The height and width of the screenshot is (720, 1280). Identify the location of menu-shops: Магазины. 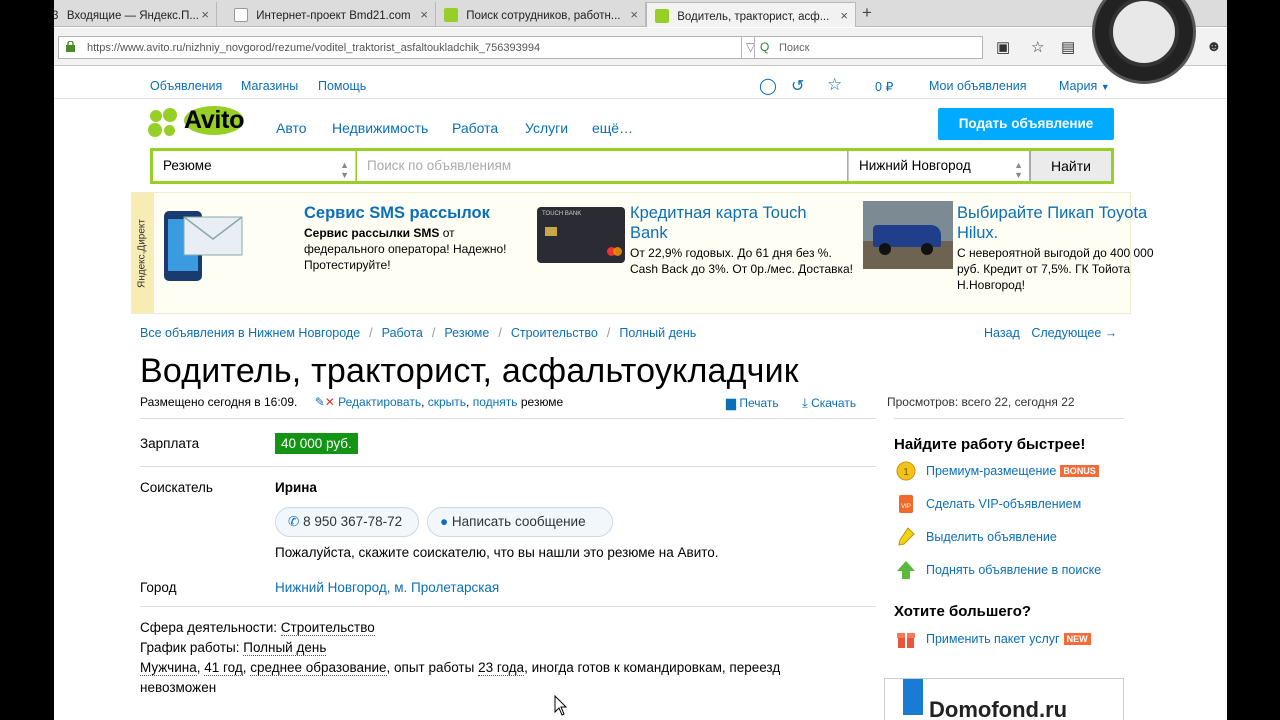
(269, 86).